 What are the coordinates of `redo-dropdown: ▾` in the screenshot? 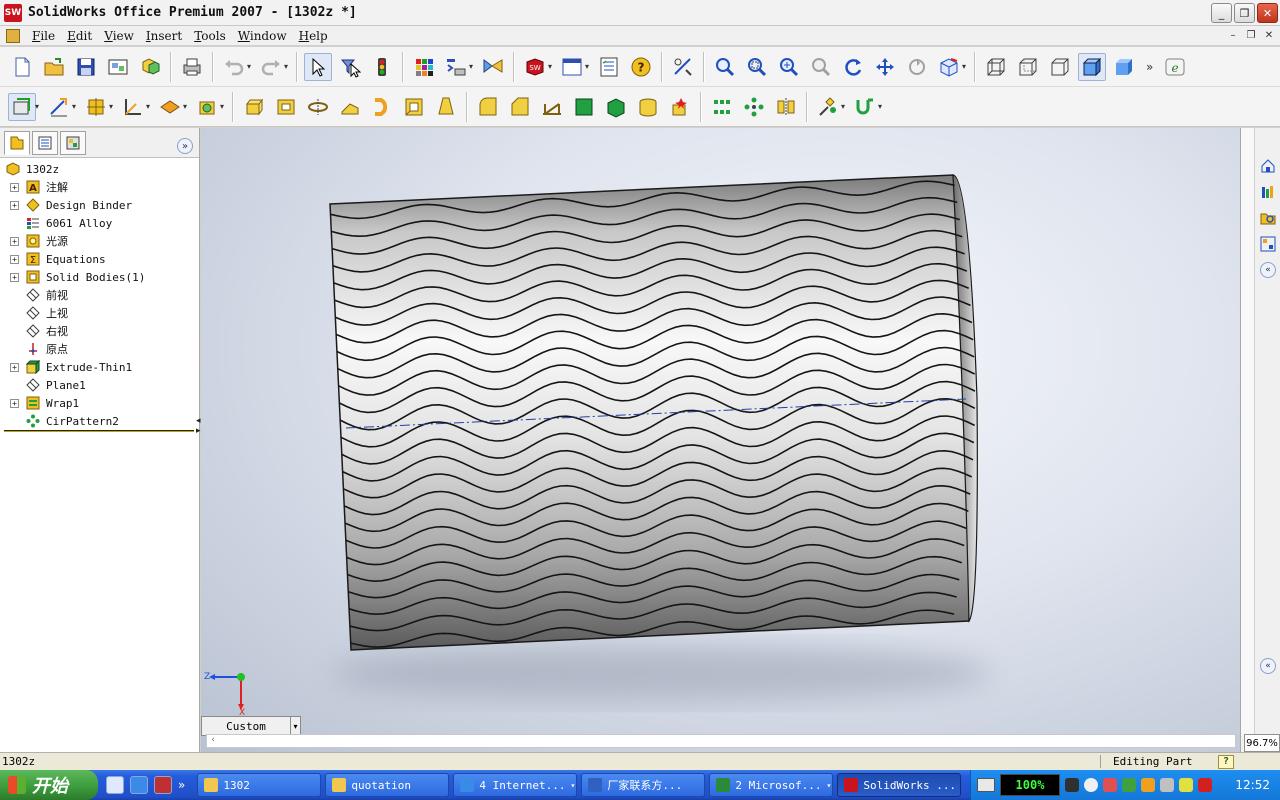 It's located at (287, 66).